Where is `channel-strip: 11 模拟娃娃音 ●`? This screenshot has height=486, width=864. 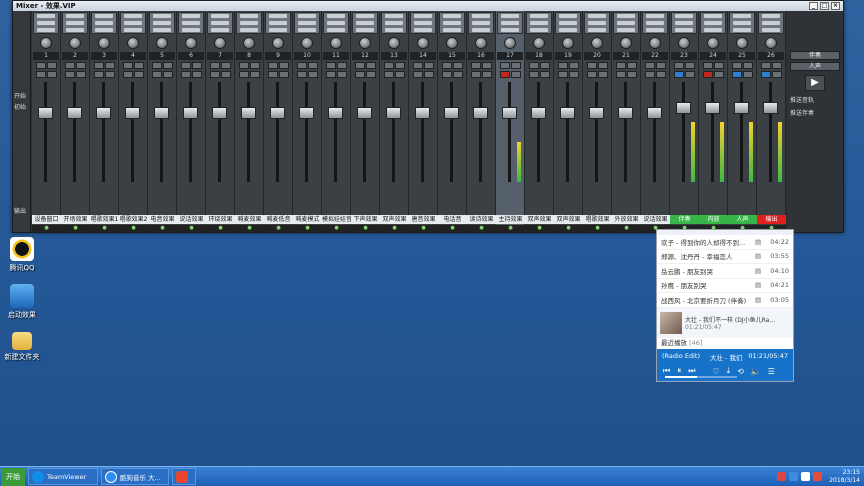
channel-strip: 11 模拟娃娃音 ● is located at coordinates (336, 121).